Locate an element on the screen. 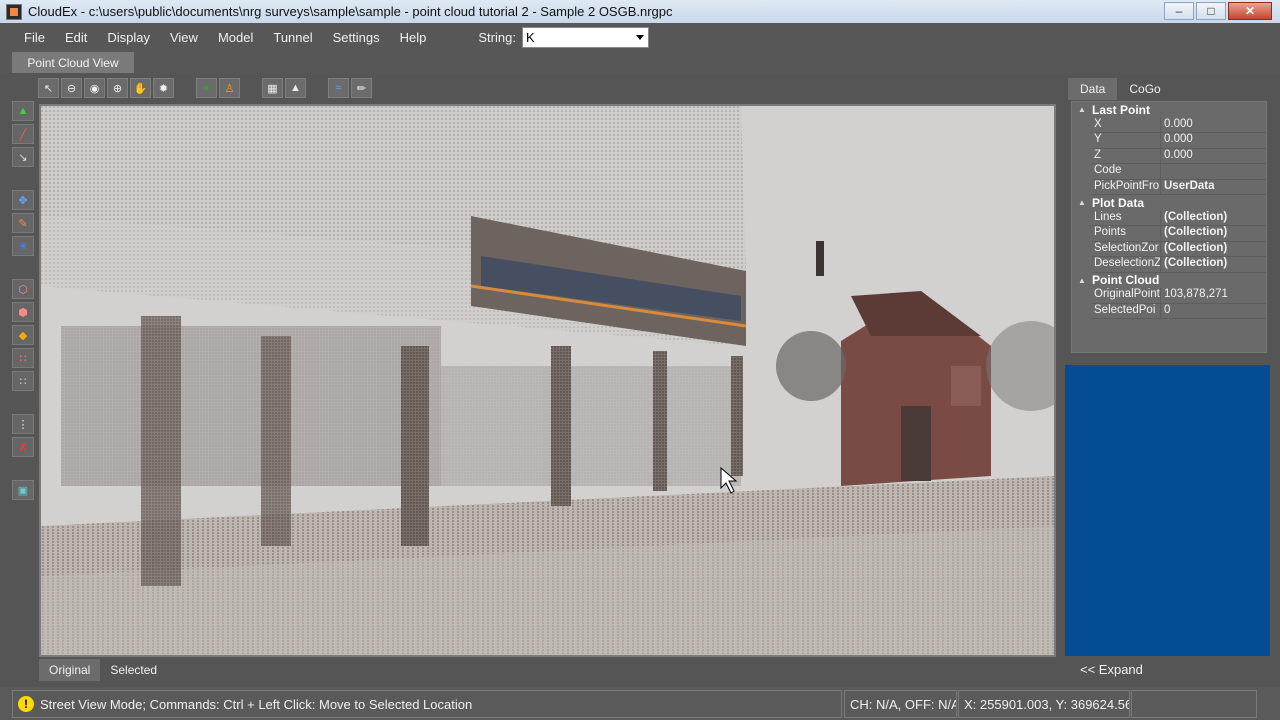  right-panel-tabs: Data CoGo is located at coordinates (1168, 89).